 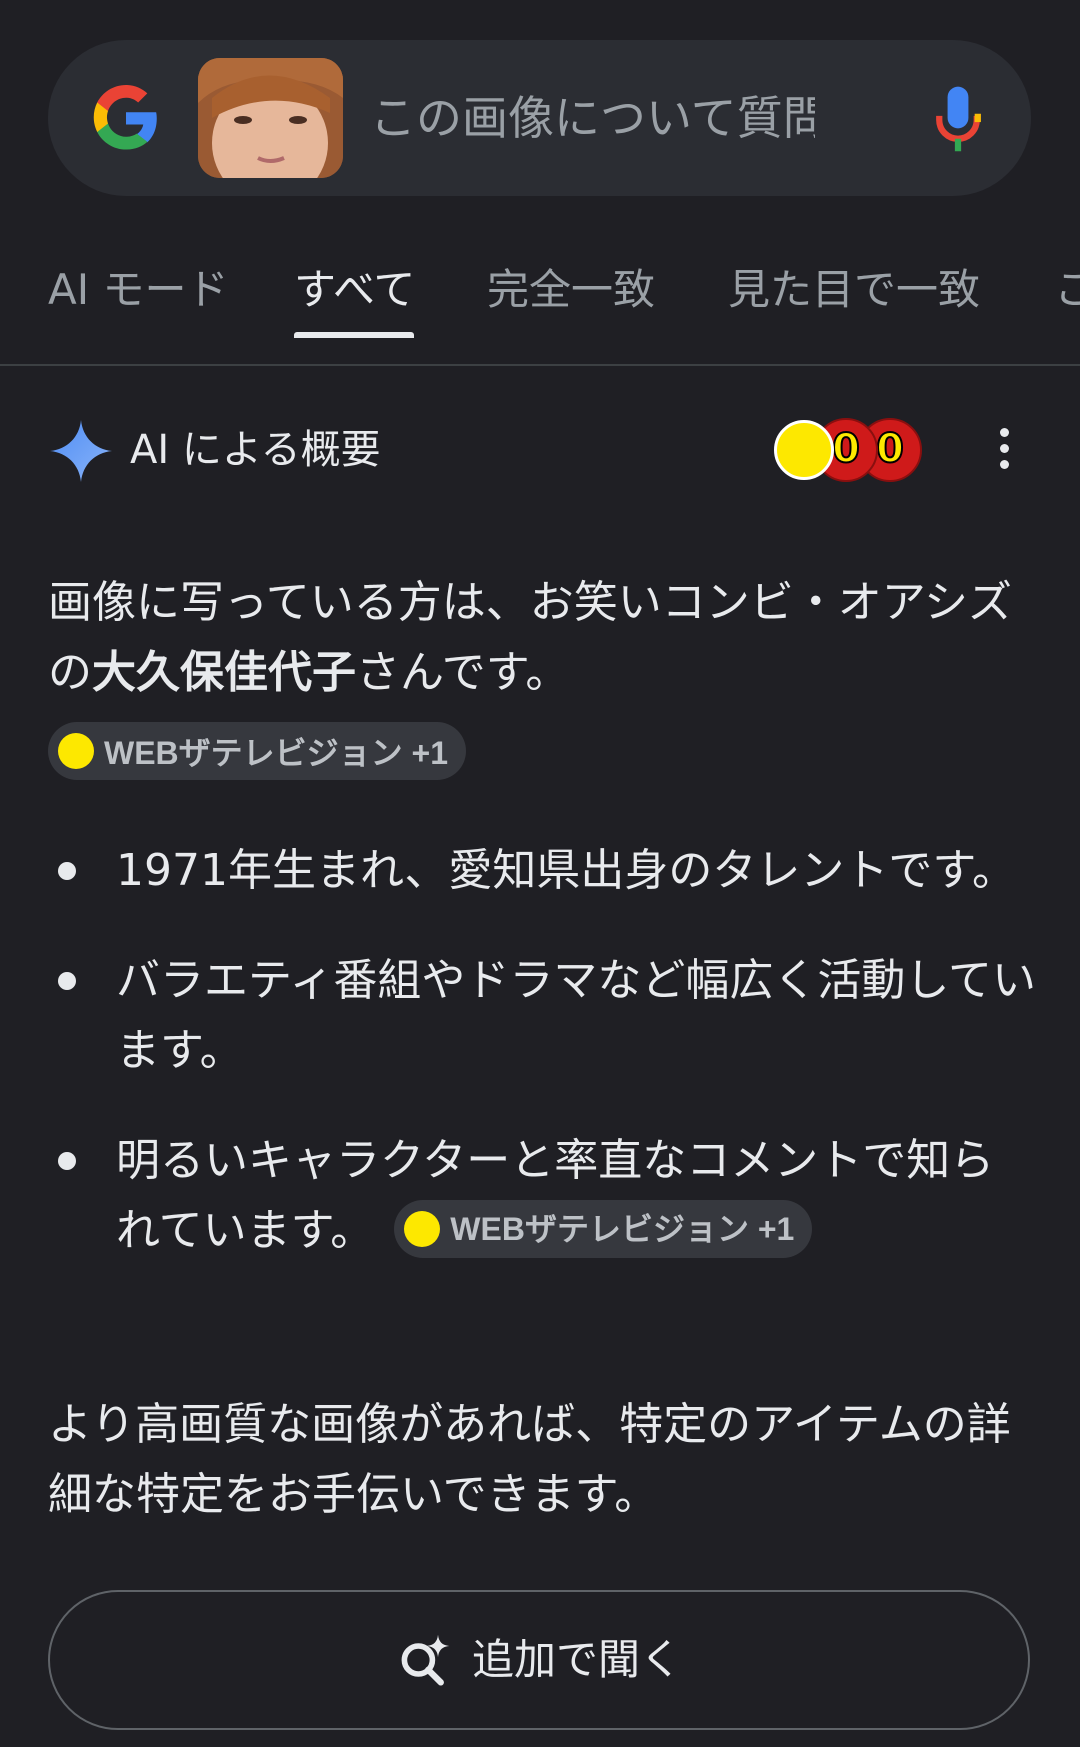 I want to click on tab-all: すべて, so click(x=354, y=290).